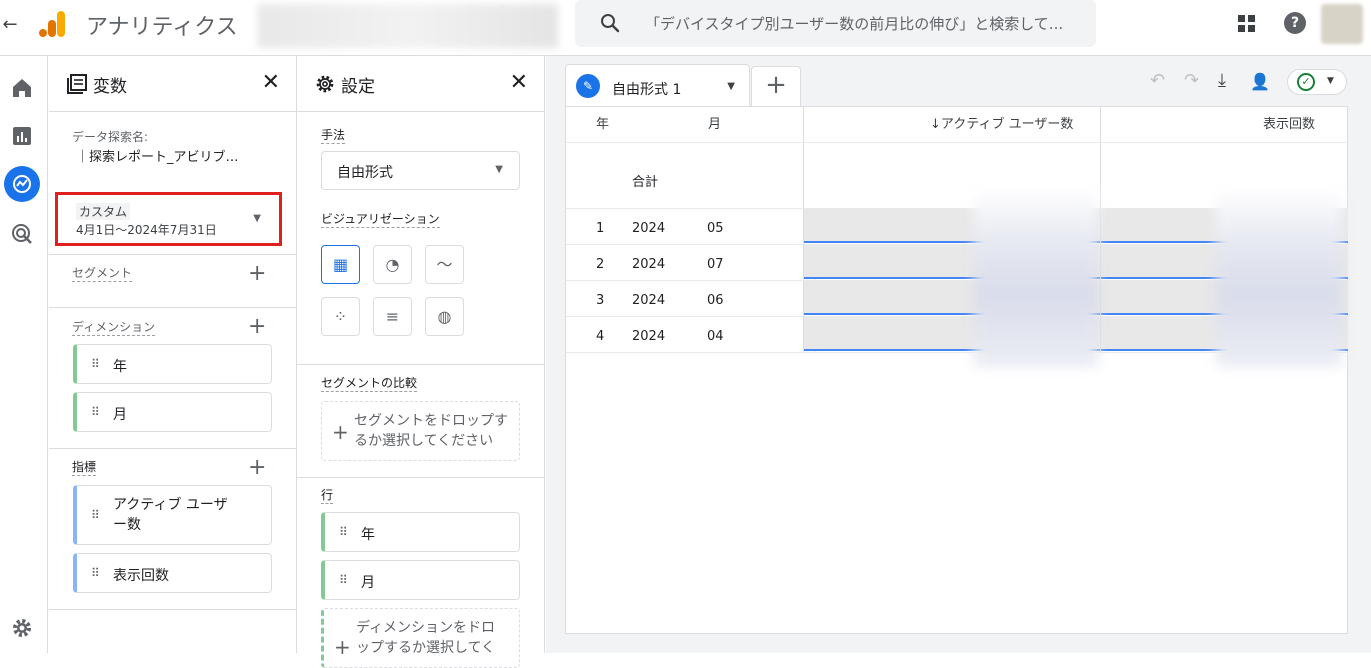 This screenshot has height=668, width=1371. Describe the element at coordinates (420, 580) in the screenshot. I see `row-chip: ⠿ 月` at that location.